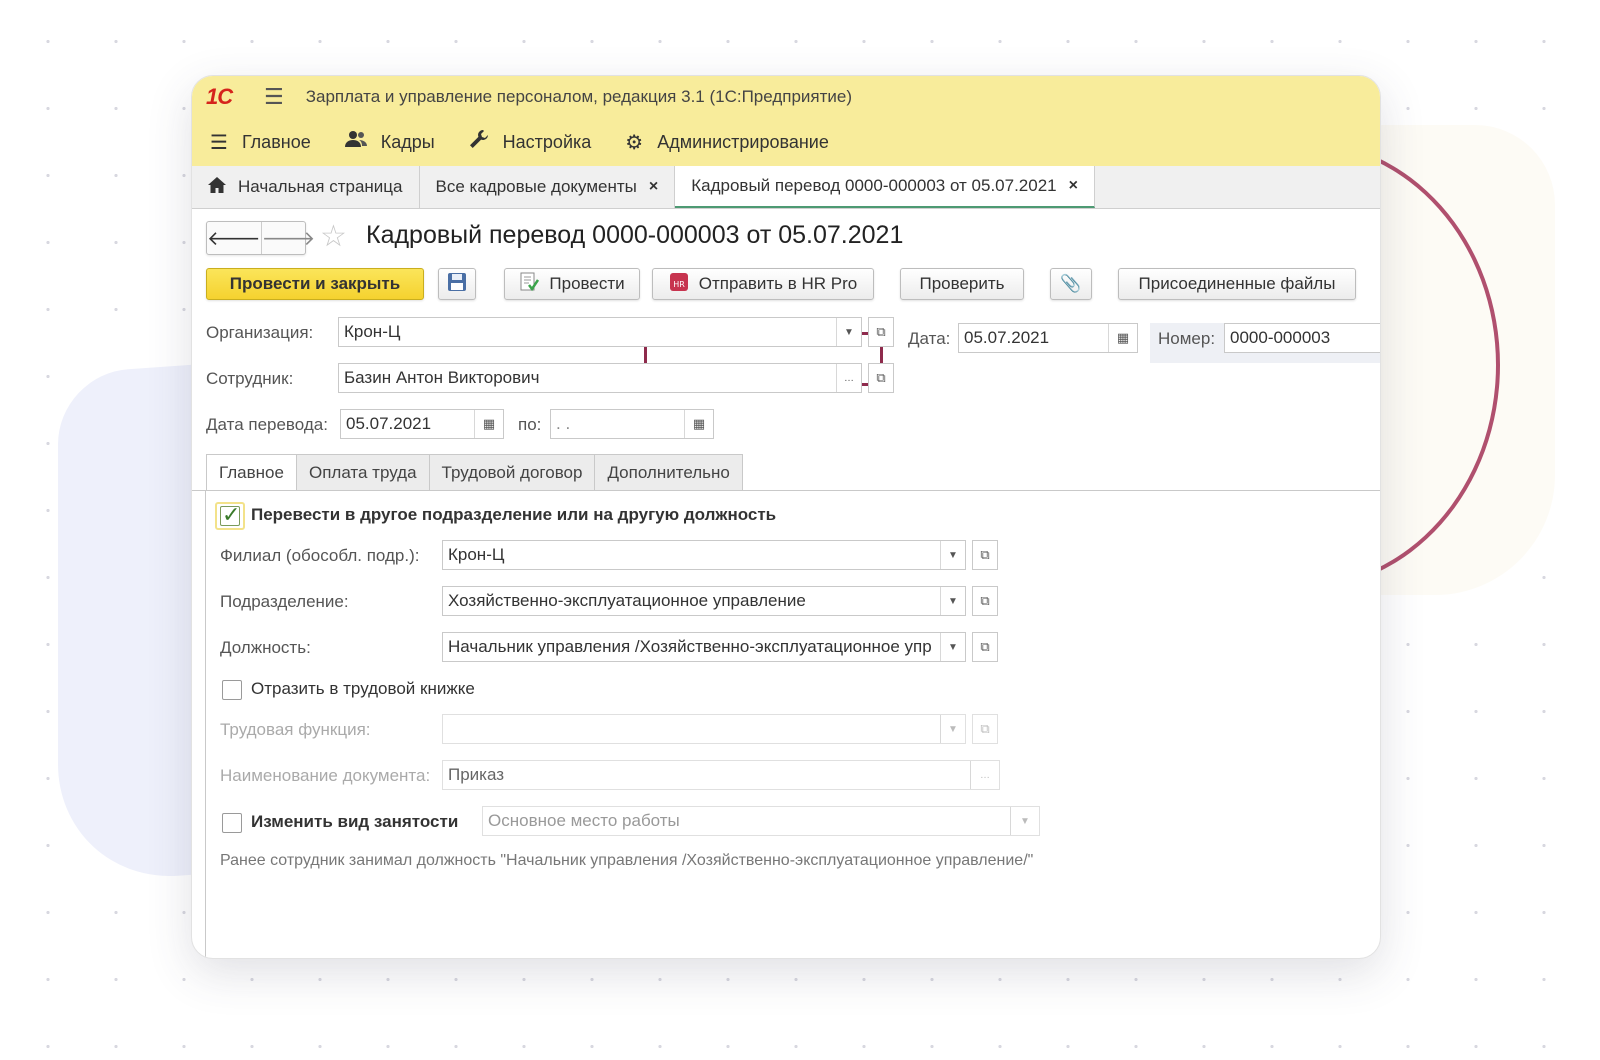 The height and width of the screenshot is (1060, 1600). I want to click on floppy-disk-icon, so click(457, 284).